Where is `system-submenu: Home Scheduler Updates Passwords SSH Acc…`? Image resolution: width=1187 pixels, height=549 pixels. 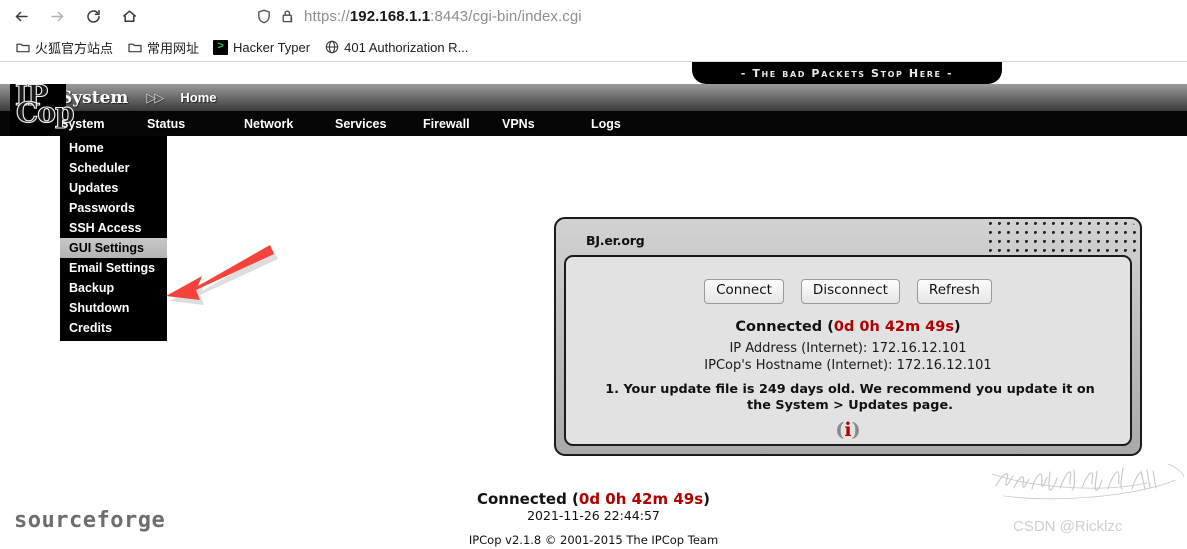
system-submenu: Home Scheduler Updates Passwords SSH Acc… is located at coordinates (113, 238).